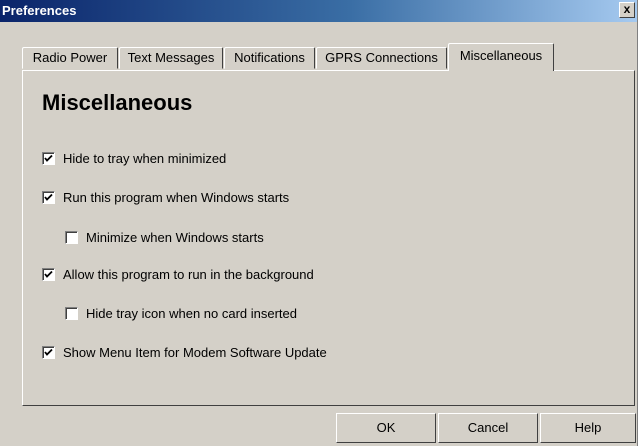 Image resolution: width=638 pixels, height=446 pixels. I want to click on help-button: Help, so click(588, 428).